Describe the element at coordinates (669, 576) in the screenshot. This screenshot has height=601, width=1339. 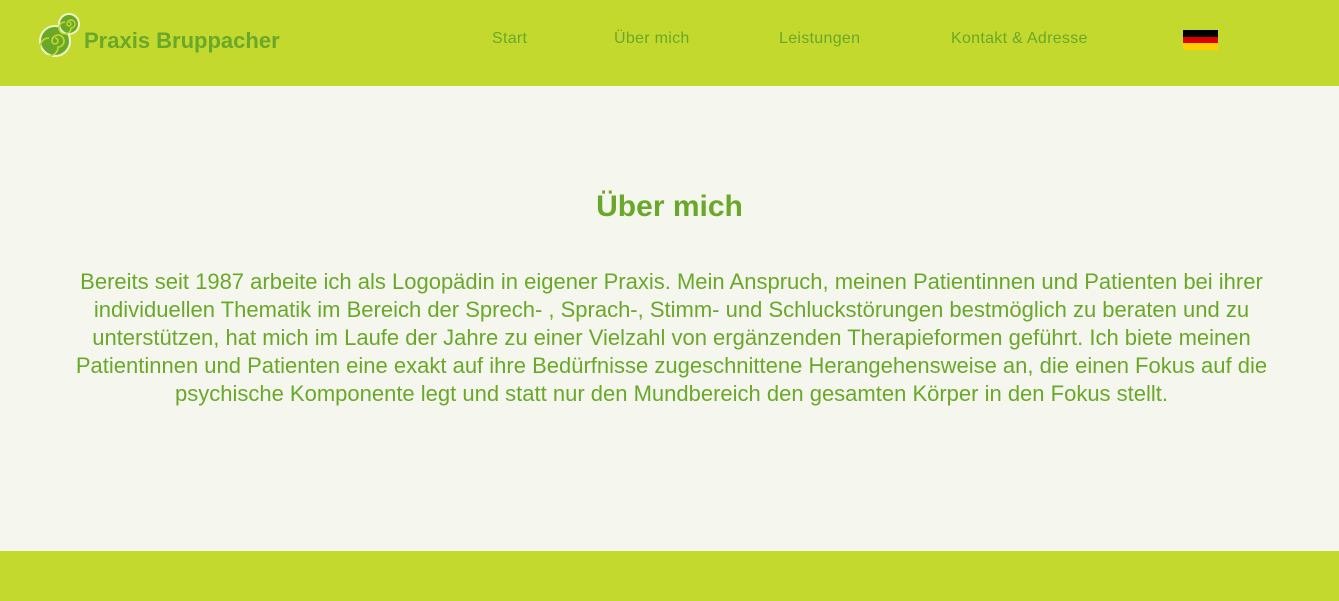
I see `site-footer` at that location.